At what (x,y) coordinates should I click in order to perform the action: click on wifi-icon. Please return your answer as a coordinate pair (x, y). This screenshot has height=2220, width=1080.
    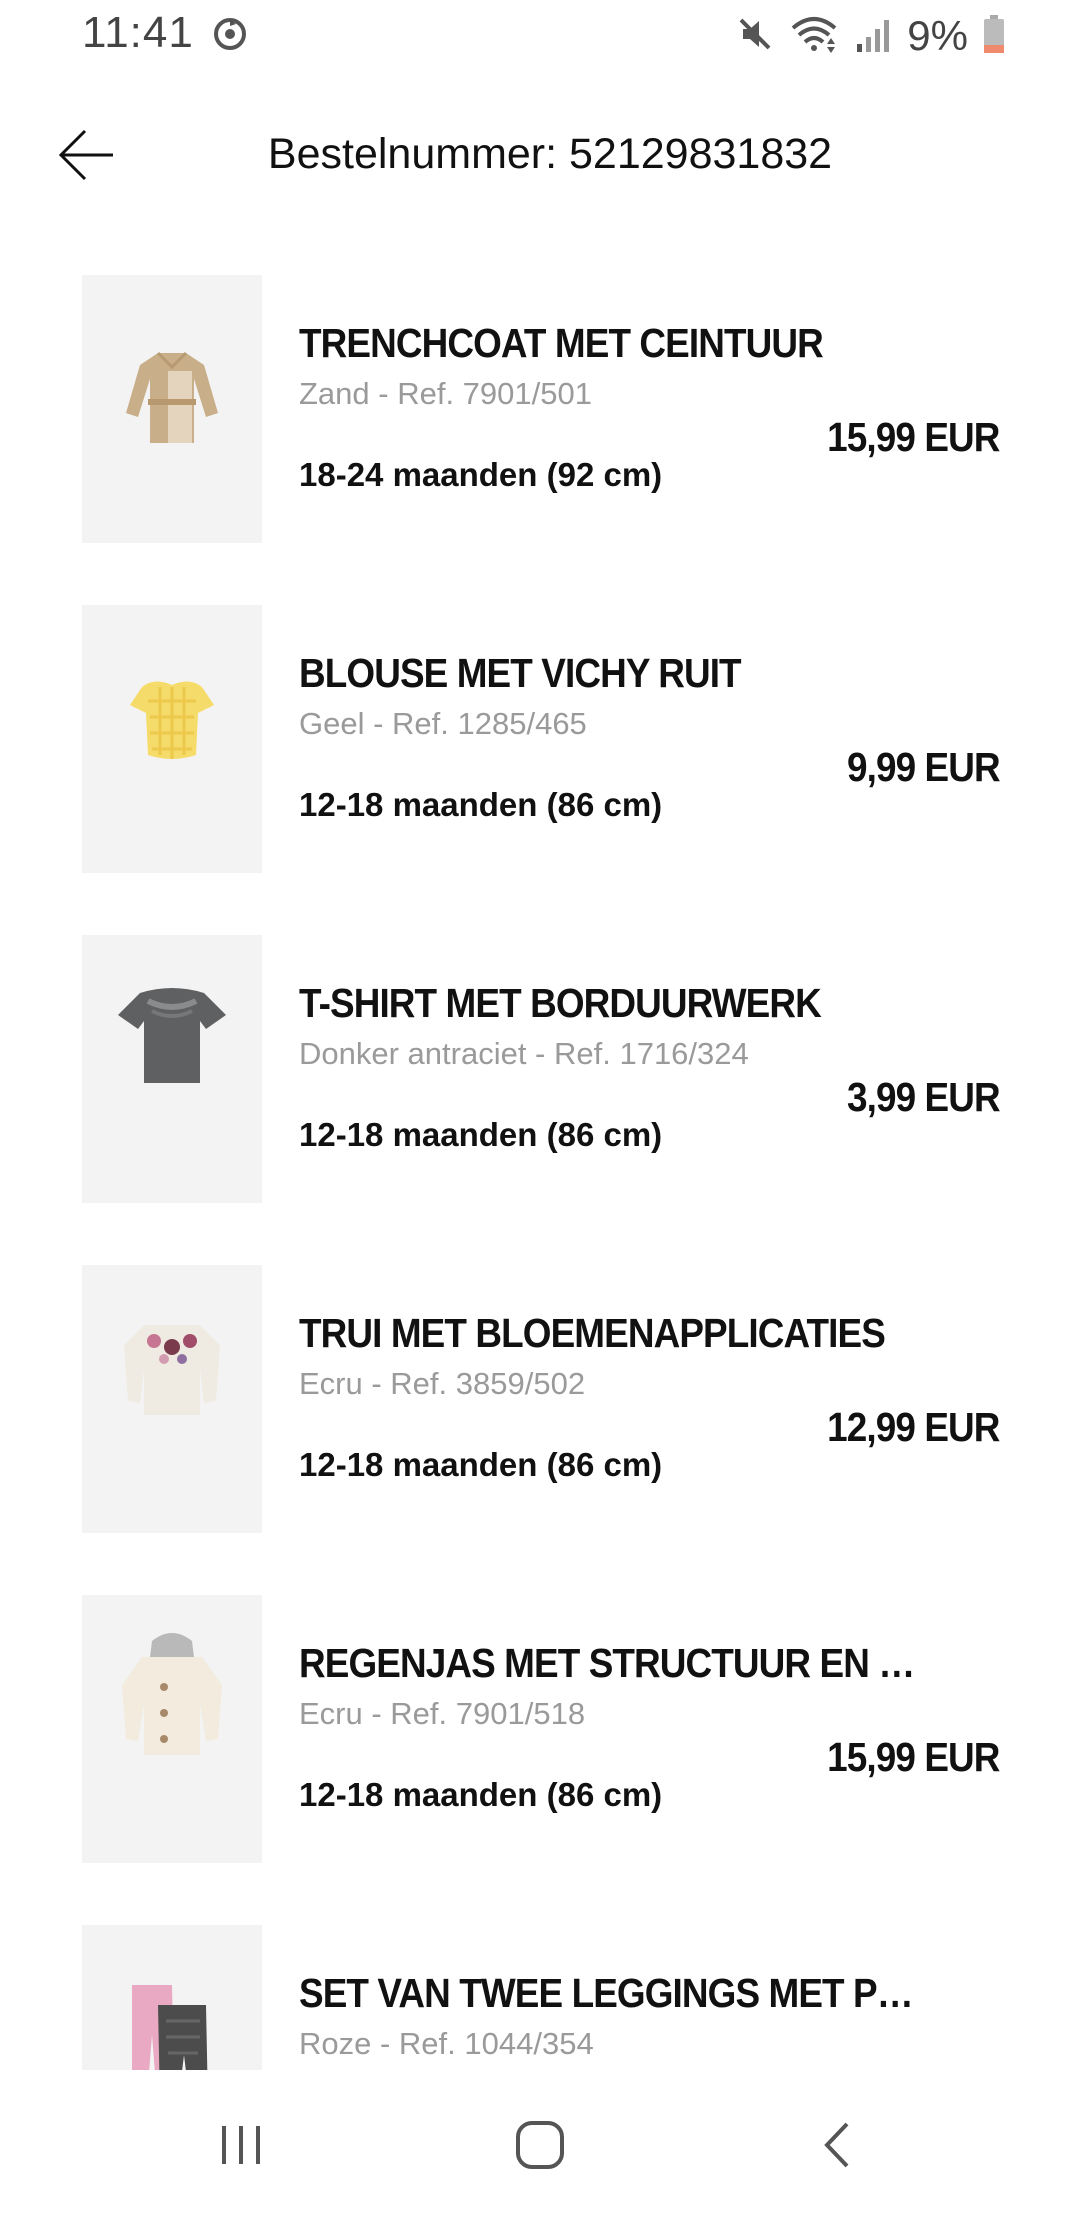
    Looking at the image, I should click on (814, 36).